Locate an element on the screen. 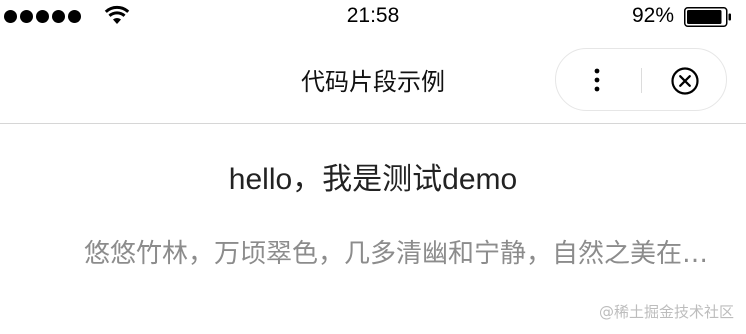  poem-text: 悠悠竹林，万顷翠色，几多清幽和宁静，自然之美在这里展现得淋漓尽致 is located at coordinates (402, 254).